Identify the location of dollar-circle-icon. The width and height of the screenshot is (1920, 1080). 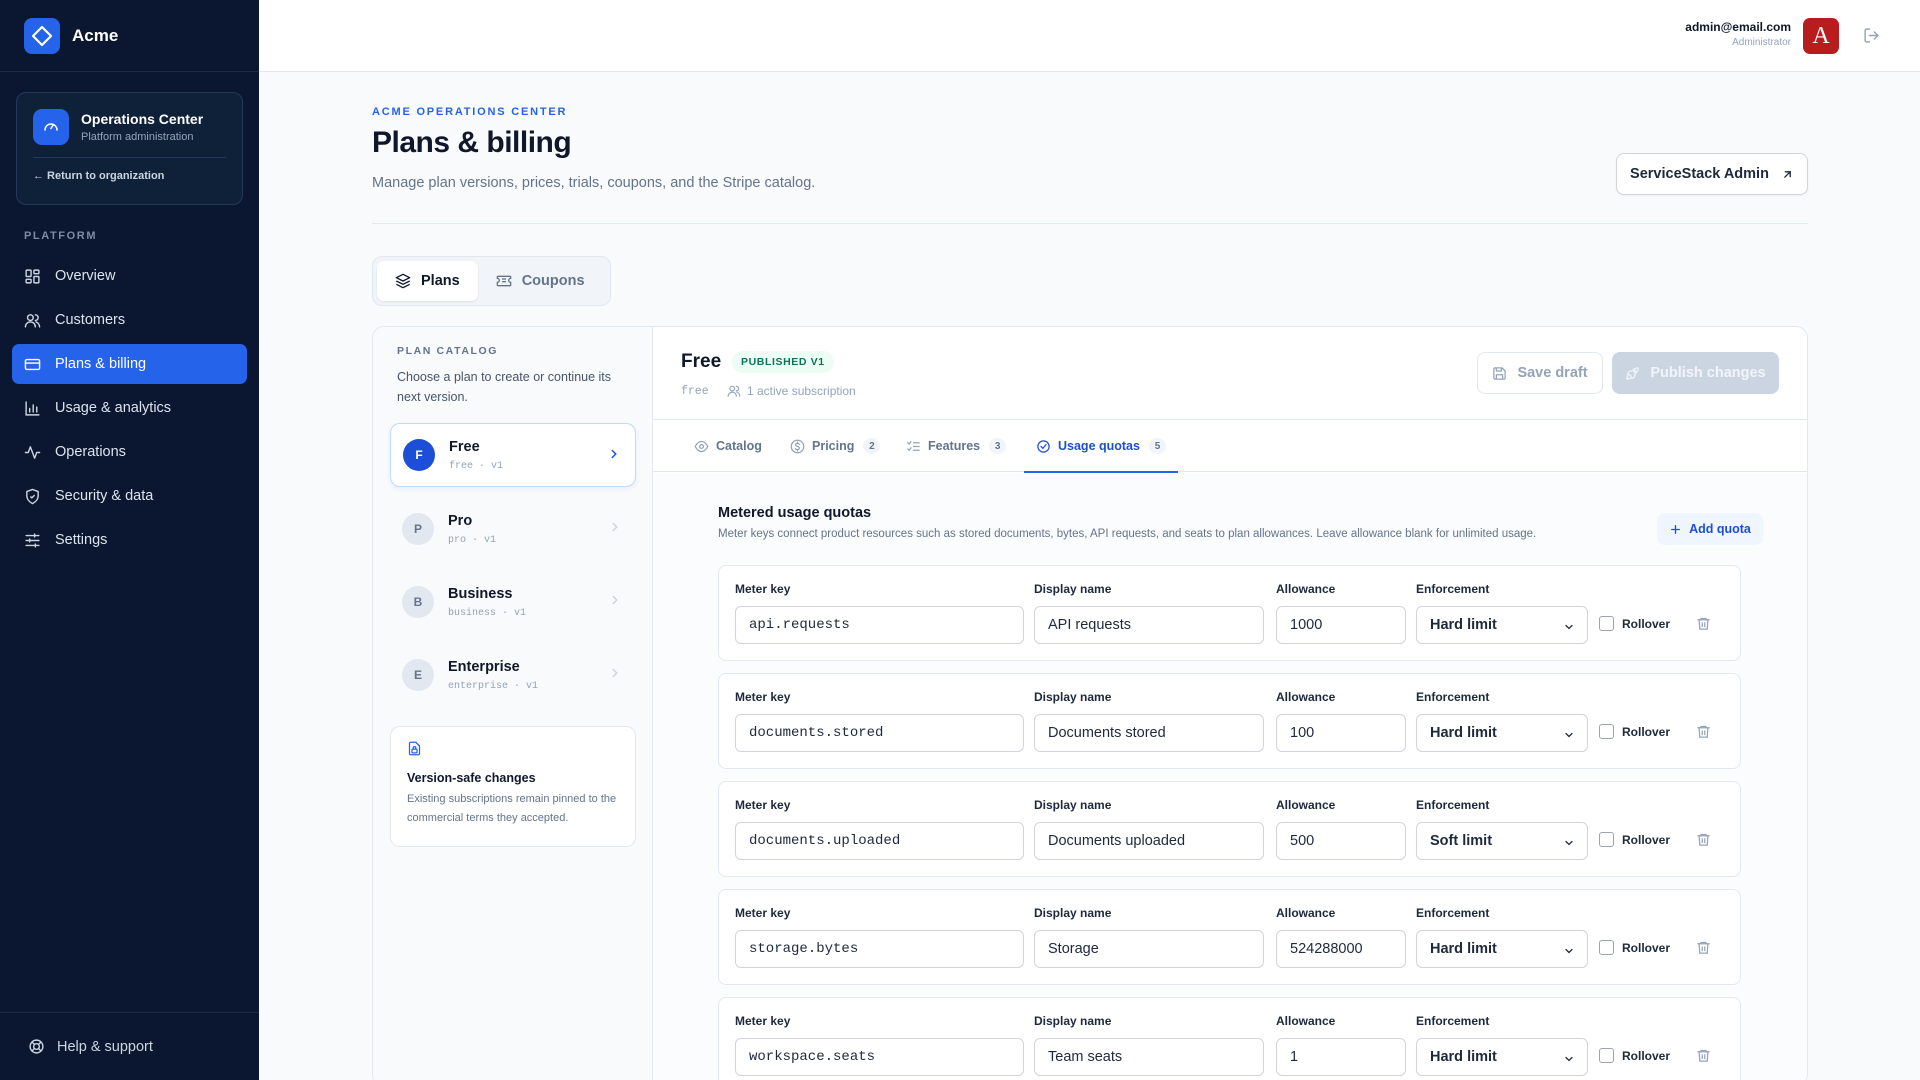
(797, 446).